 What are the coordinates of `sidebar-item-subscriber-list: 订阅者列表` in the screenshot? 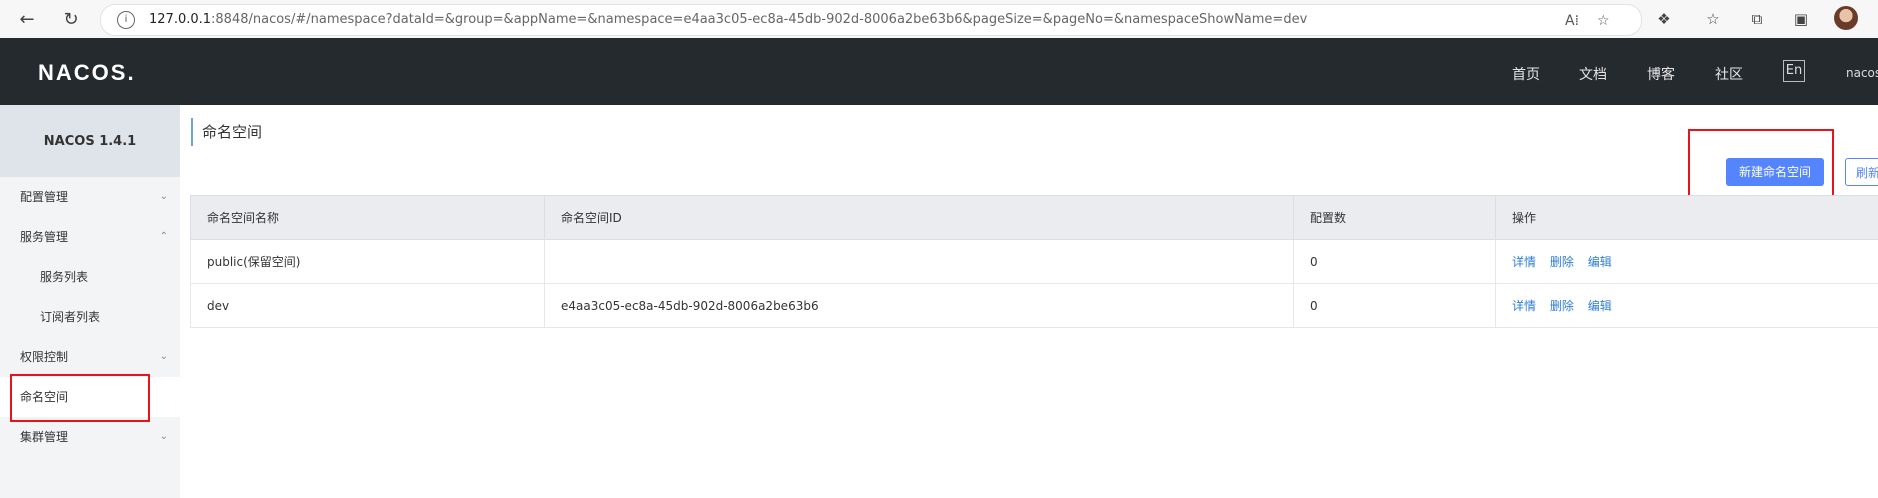 It's located at (90, 317).